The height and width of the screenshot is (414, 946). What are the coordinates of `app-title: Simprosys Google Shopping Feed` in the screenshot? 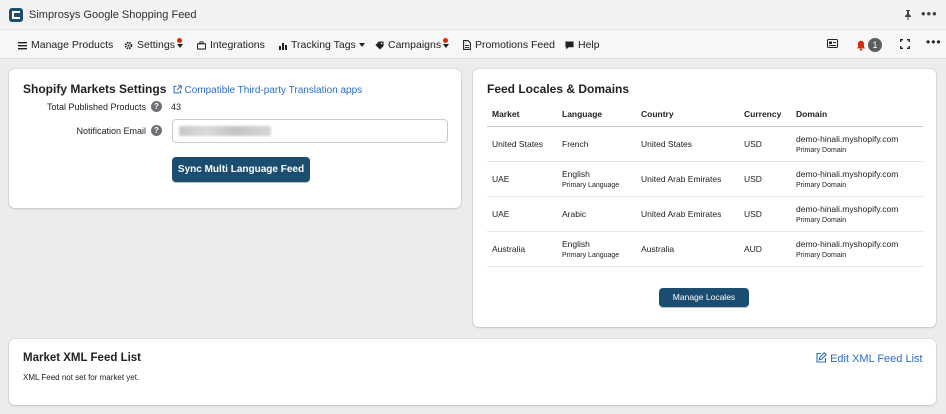 It's located at (113, 15).